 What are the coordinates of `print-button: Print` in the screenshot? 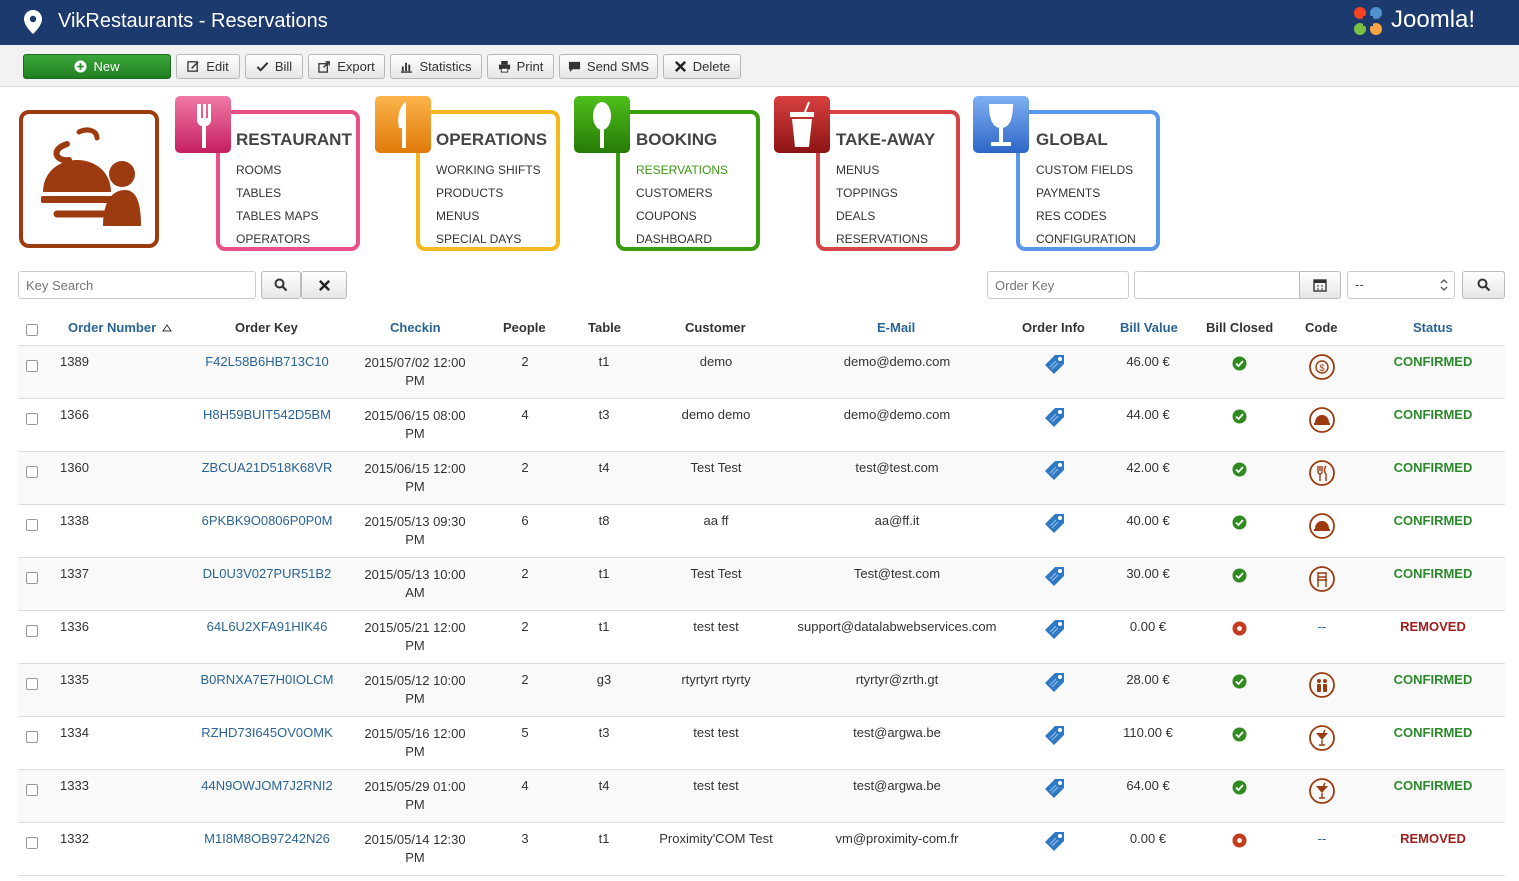 It's located at (520, 66).